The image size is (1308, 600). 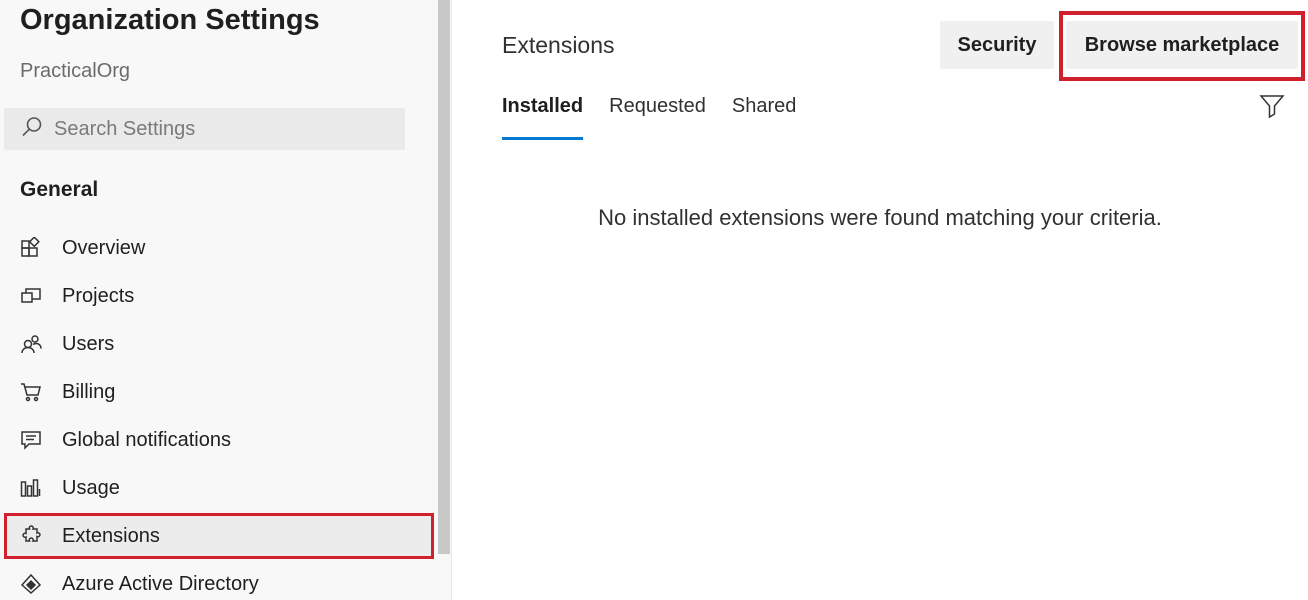 I want to click on browse-marketplace-button: Browse marketplace, so click(x=1182, y=45).